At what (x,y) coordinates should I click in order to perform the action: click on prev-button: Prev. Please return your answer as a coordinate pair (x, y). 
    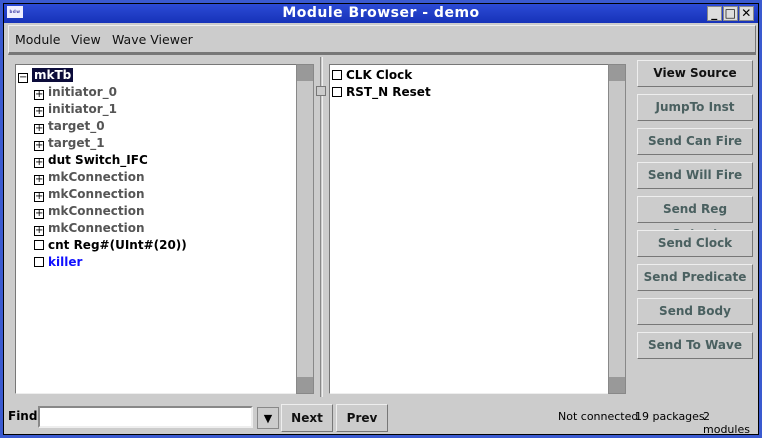
    Looking at the image, I should click on (362, 418).